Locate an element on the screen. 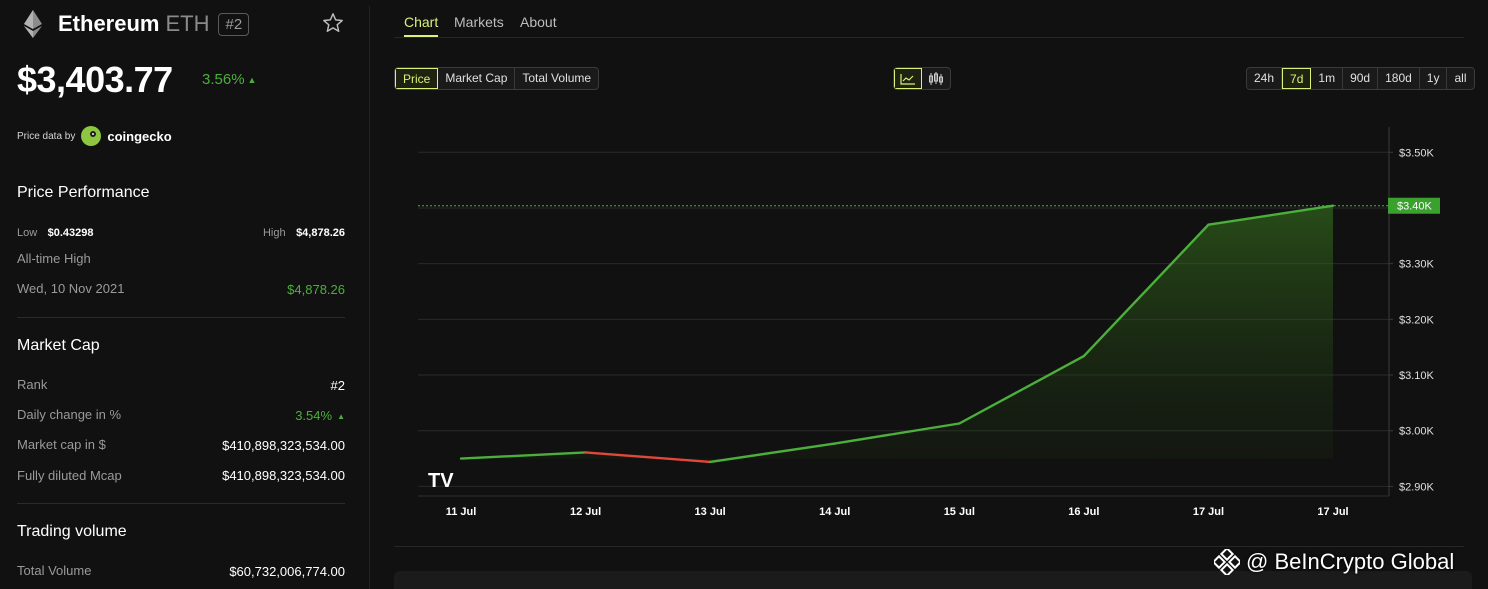  price-change: 3.56% ▲ is located at coordinates (229, 79).